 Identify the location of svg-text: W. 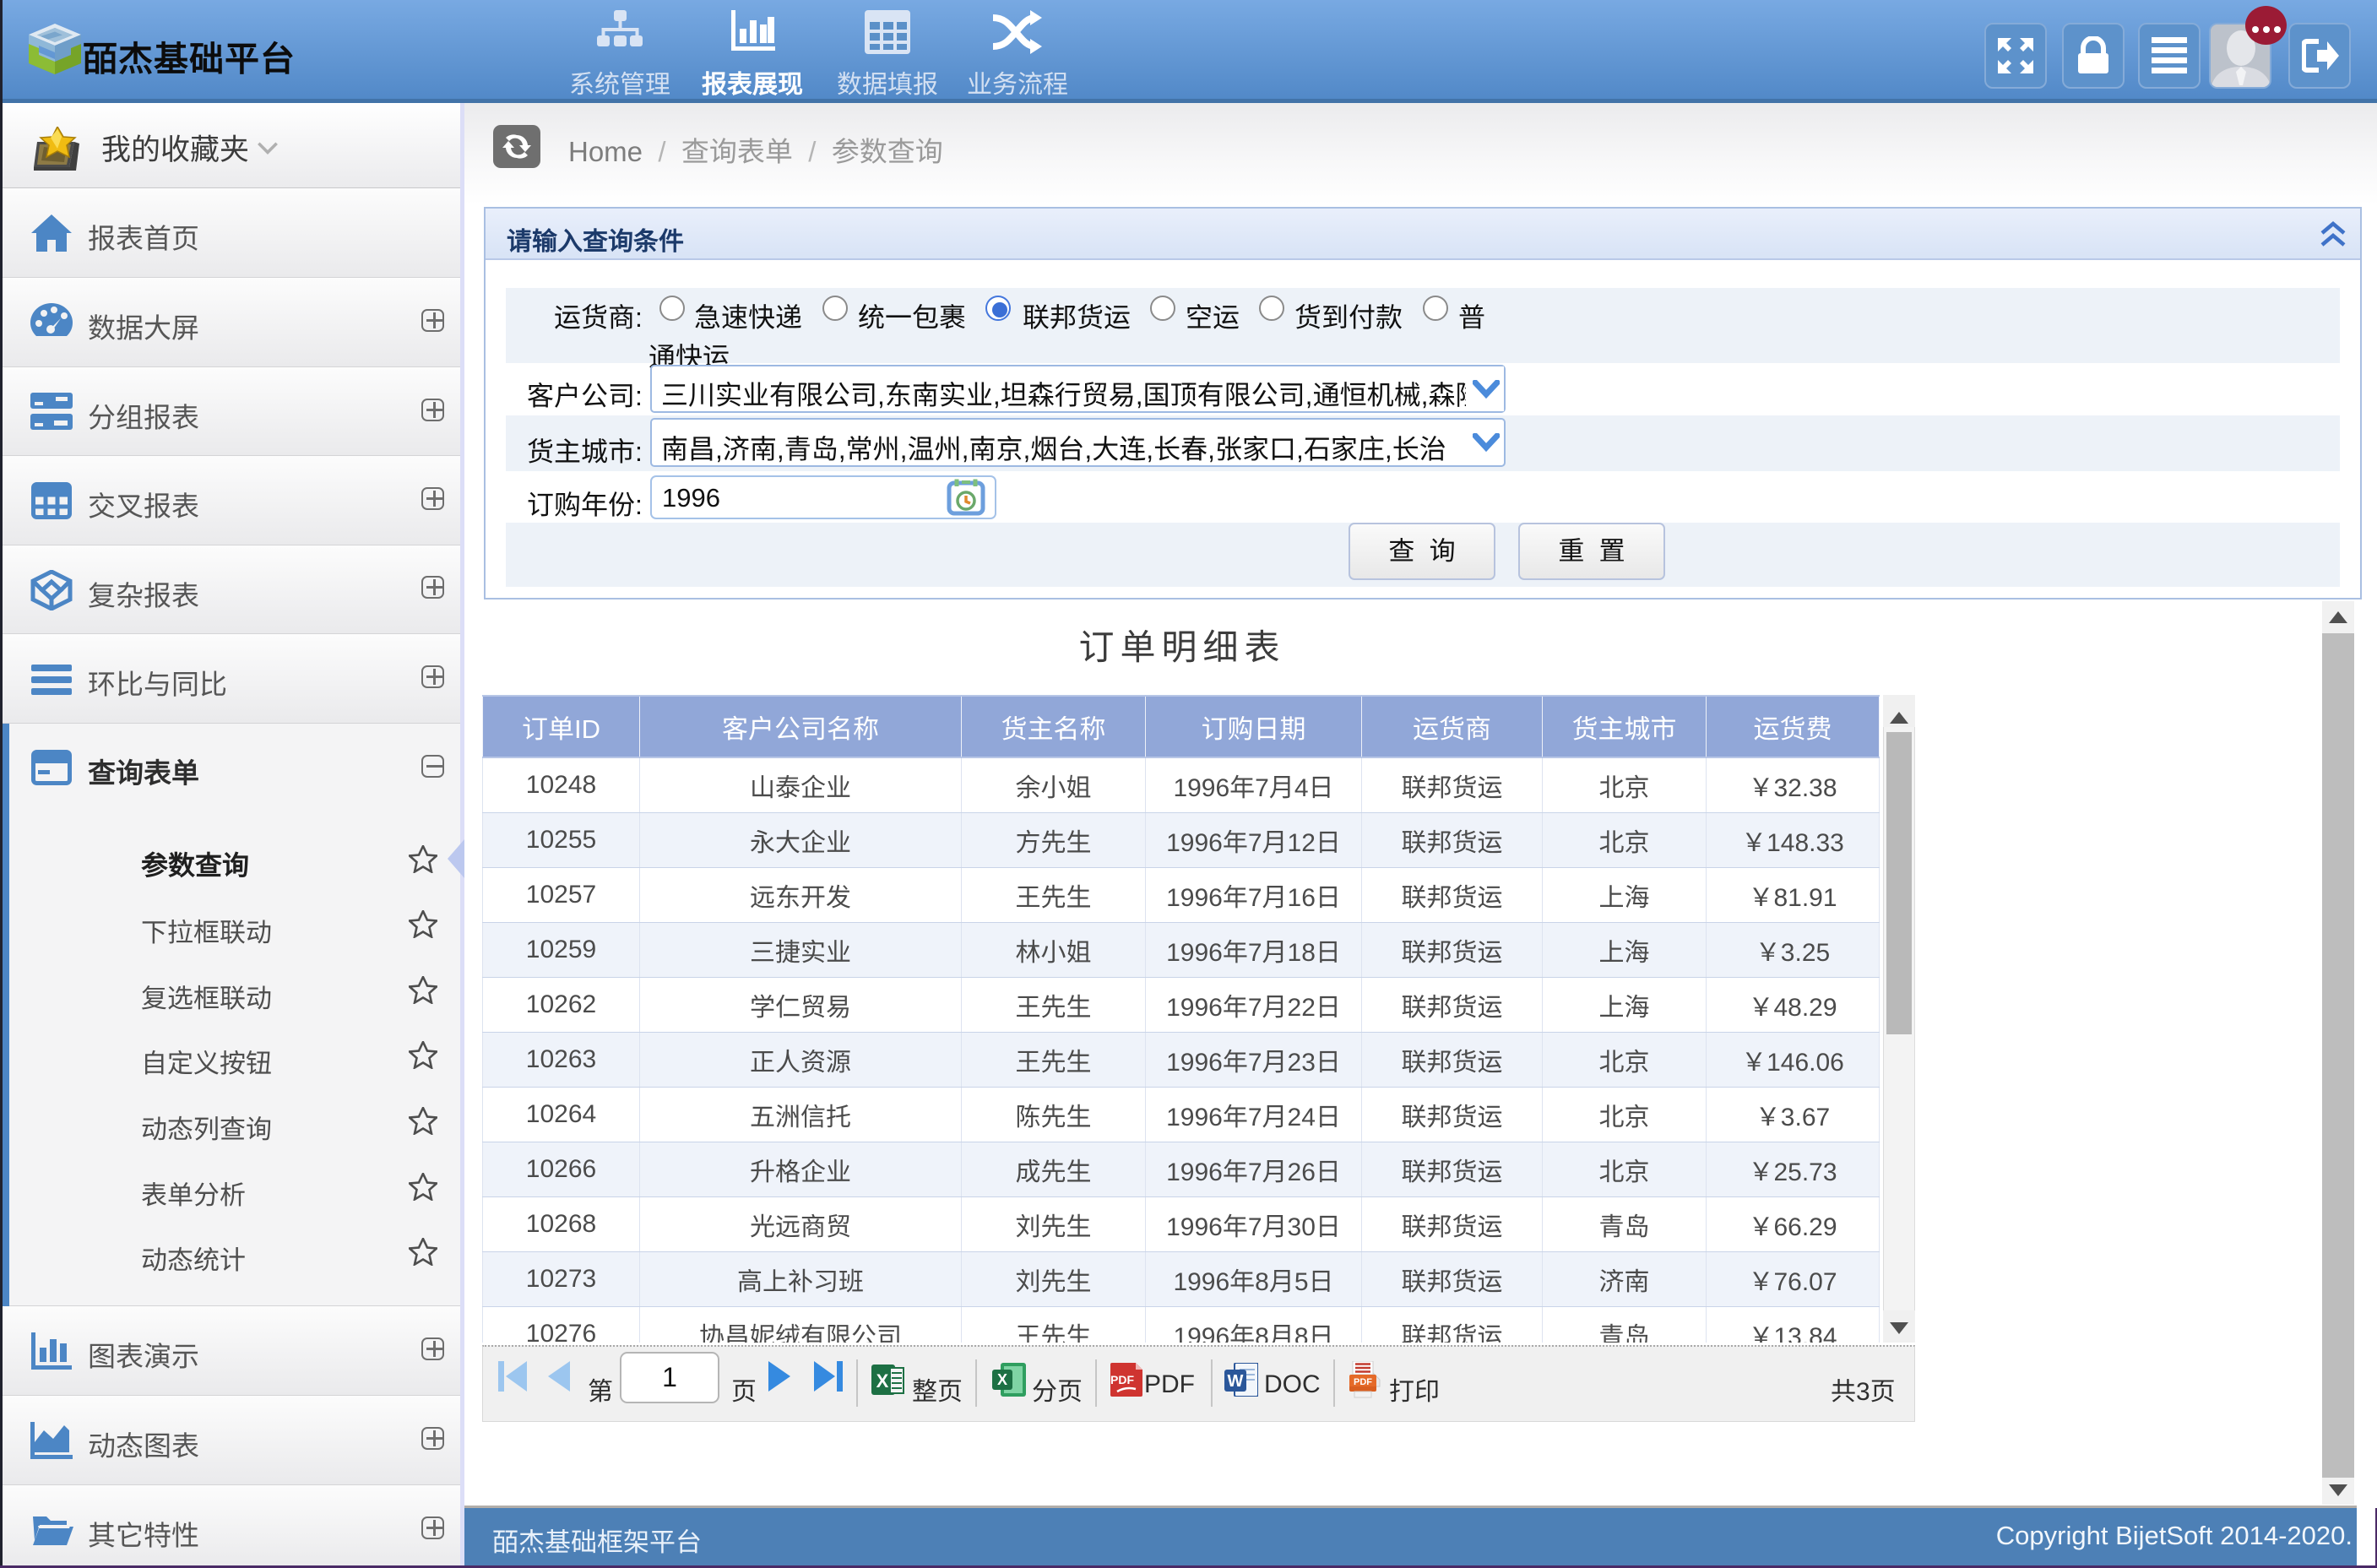
(1236, 1382).